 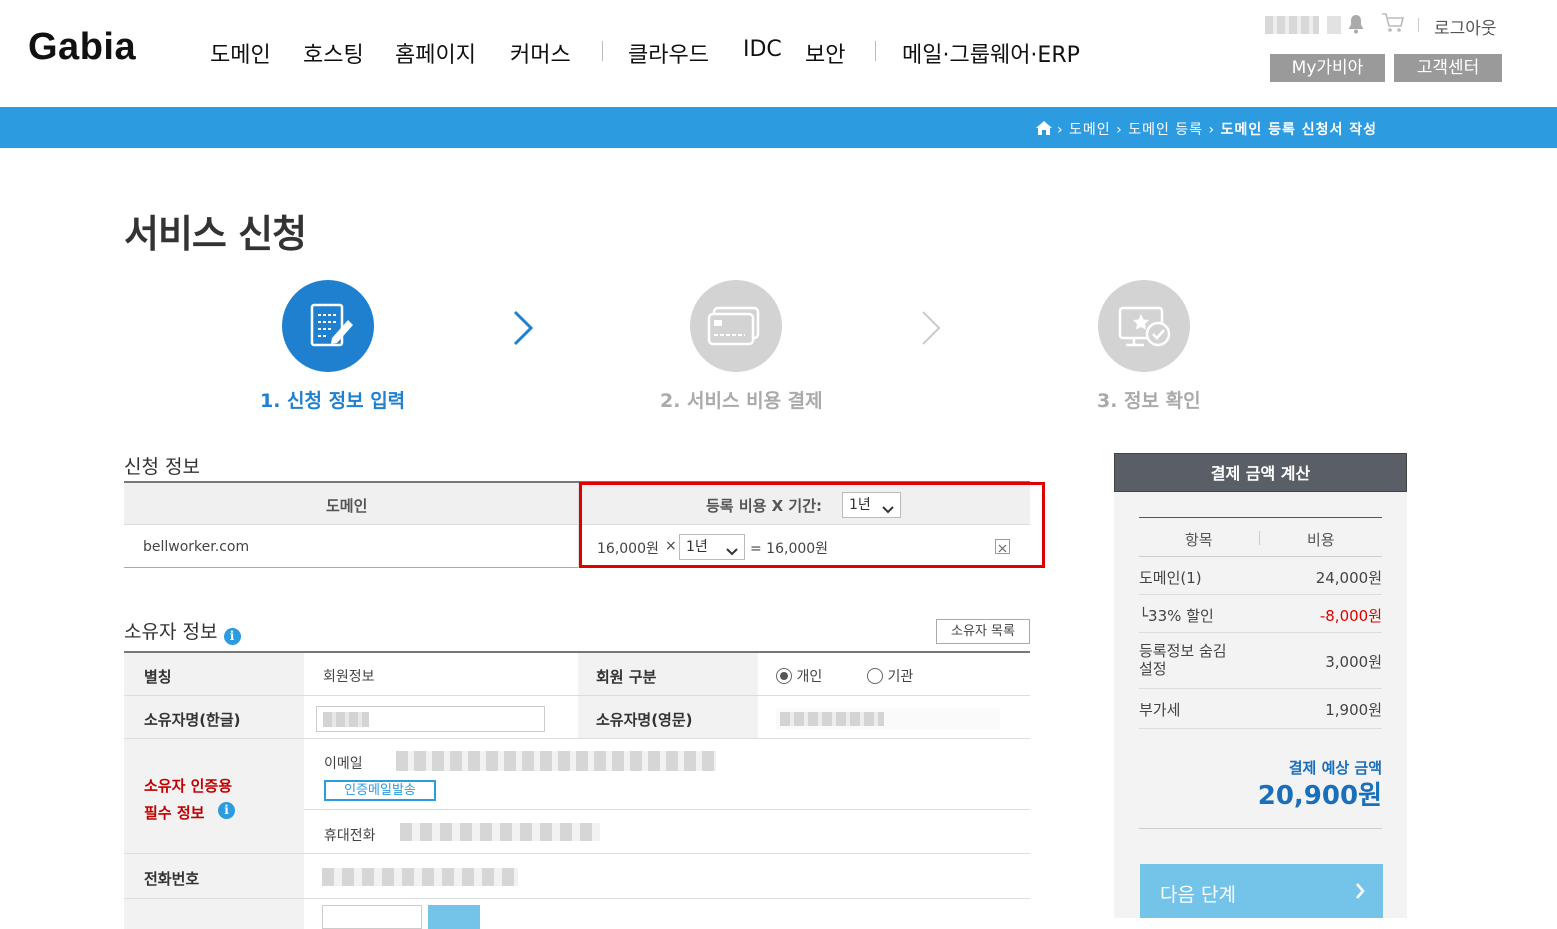 What do you see at coordinates (1260, 661) in the screenshot?
I see `summary-row: 등록정보 숨김 설정 3,000원` at bounding box center [1260, 661].